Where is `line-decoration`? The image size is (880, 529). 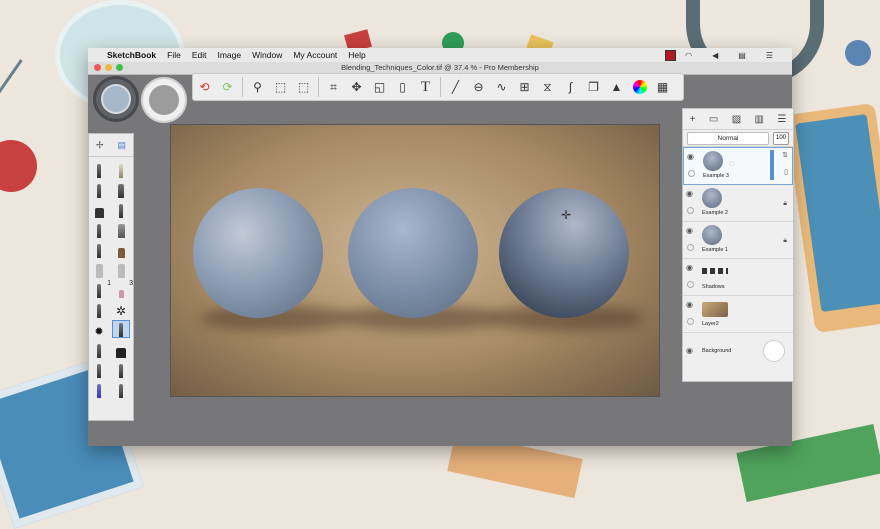 line-decoration is located at coordinates (11, 138).